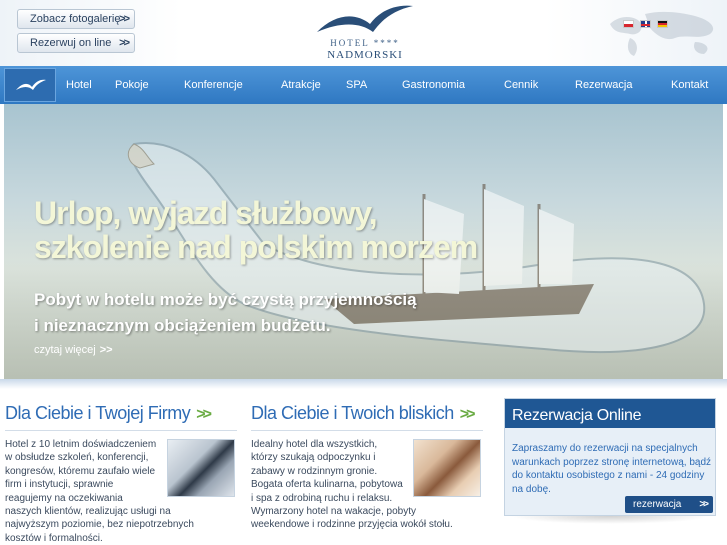 Image resolution: width=727 pixels, height=545 pixels. What do you see at coordinates (577, 415) in the screenshot?
I see `reservation-title: Rezerwacja Online` at bounding box center [577, 415].